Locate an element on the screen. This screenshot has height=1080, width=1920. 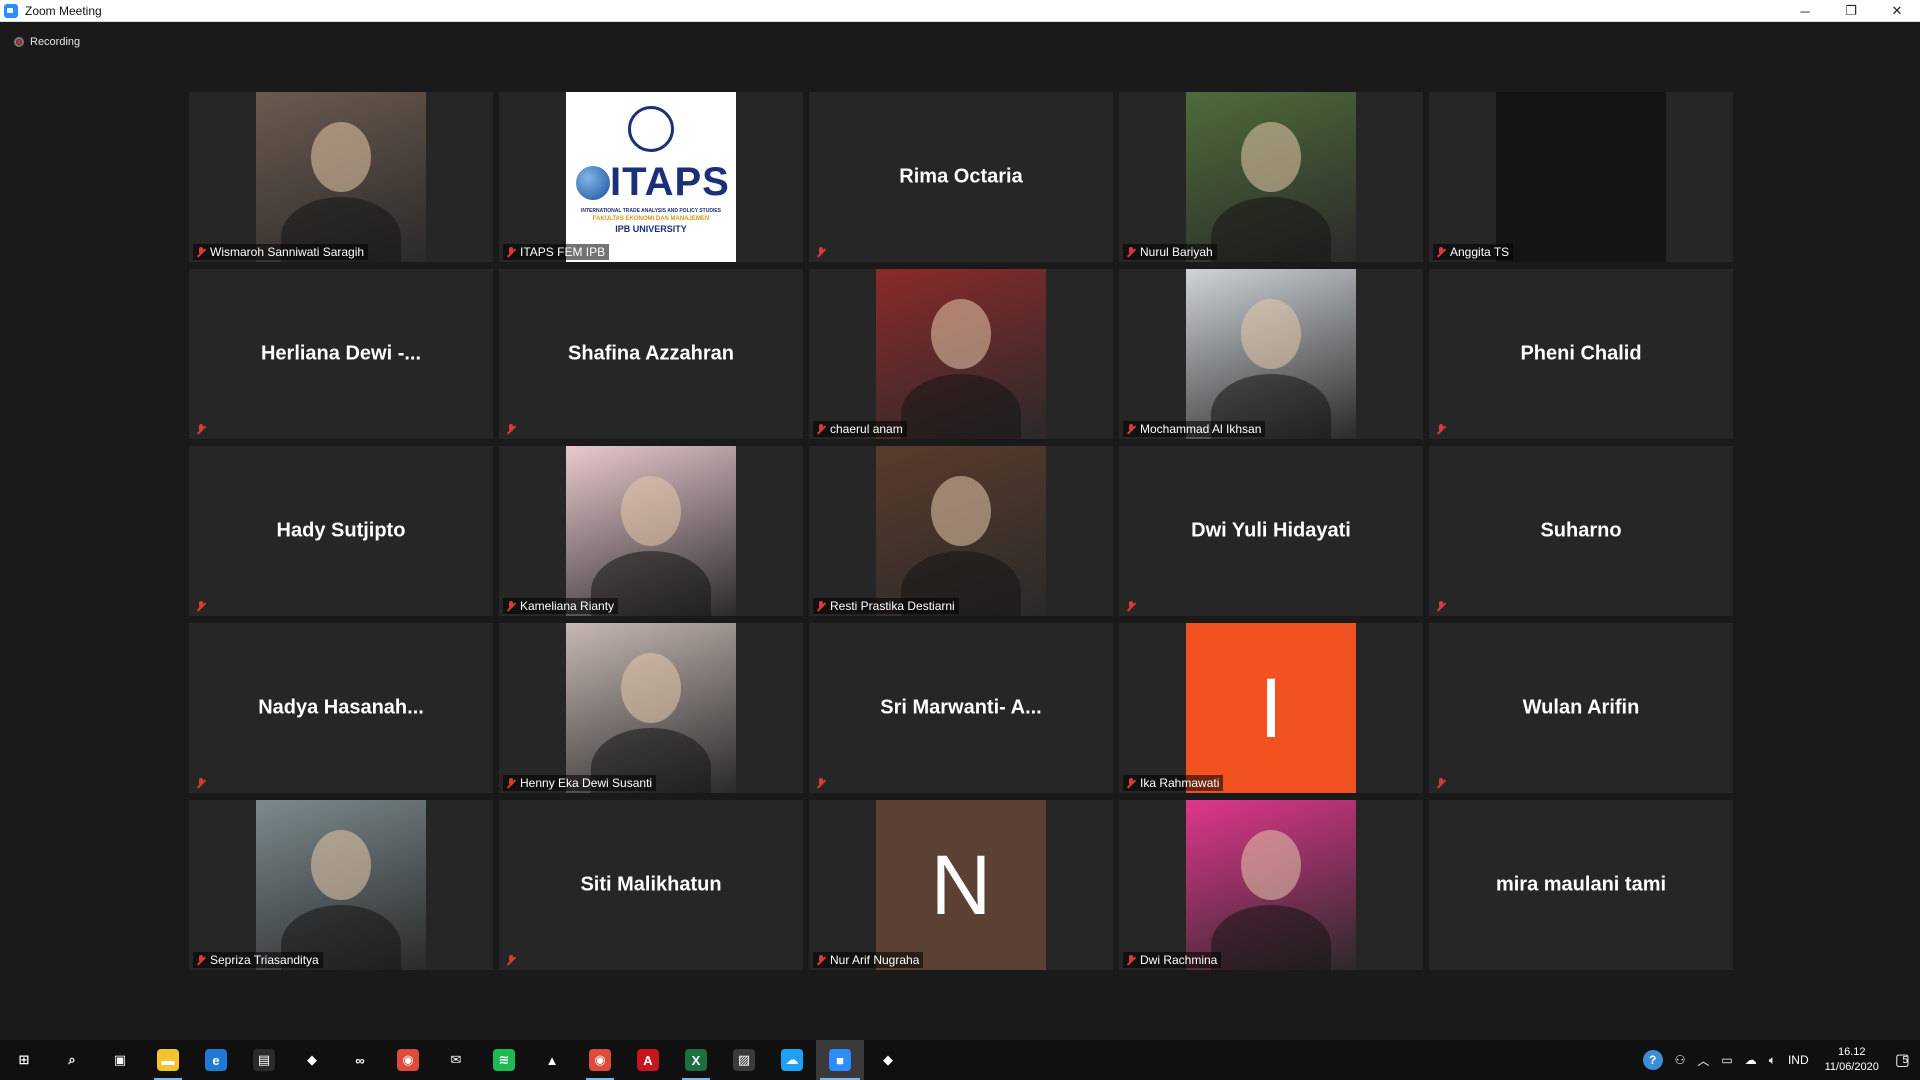
participant-tile-wismaroh-sanniwati-saragih: Wismaroh Sanniwati Saragih is located at coordinates (341, 177).